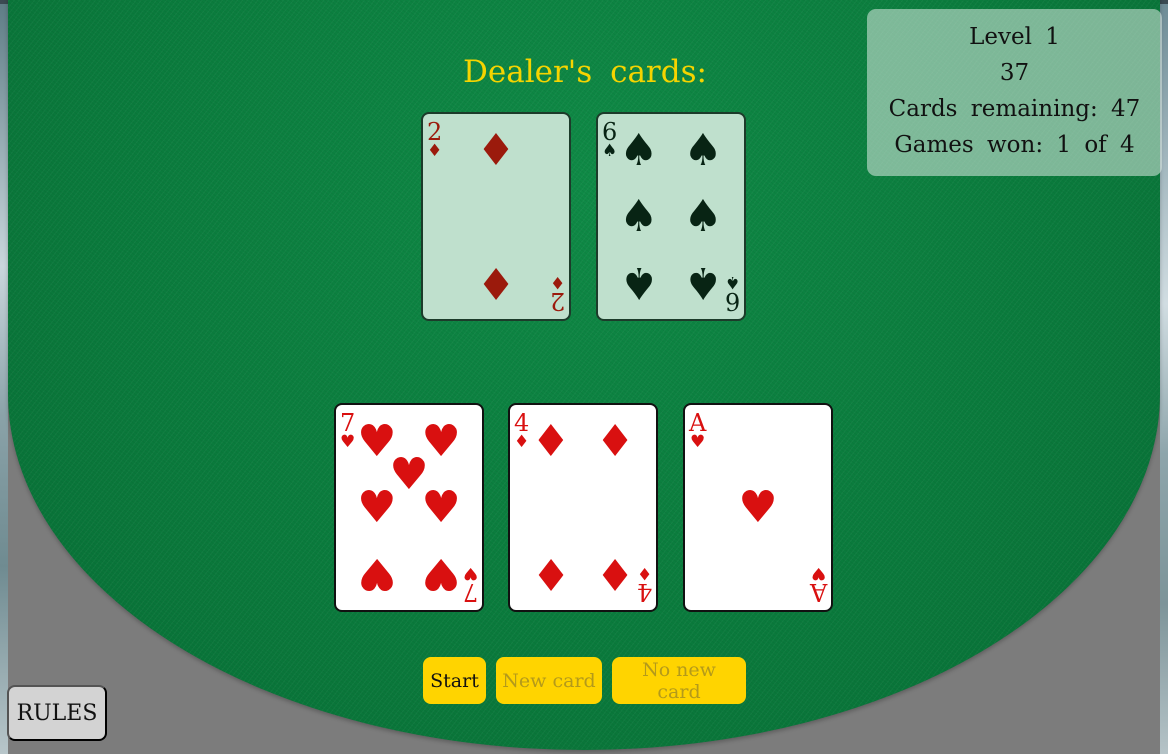  What do you see at coordinates (409, 507) in the screenshot?
I see `card-7-of-hearts: 7 ♥ 7 ♥ ♥ ♥ ♥ ♥ ♥ ♥ ♥` at bounding box center [409, 507].